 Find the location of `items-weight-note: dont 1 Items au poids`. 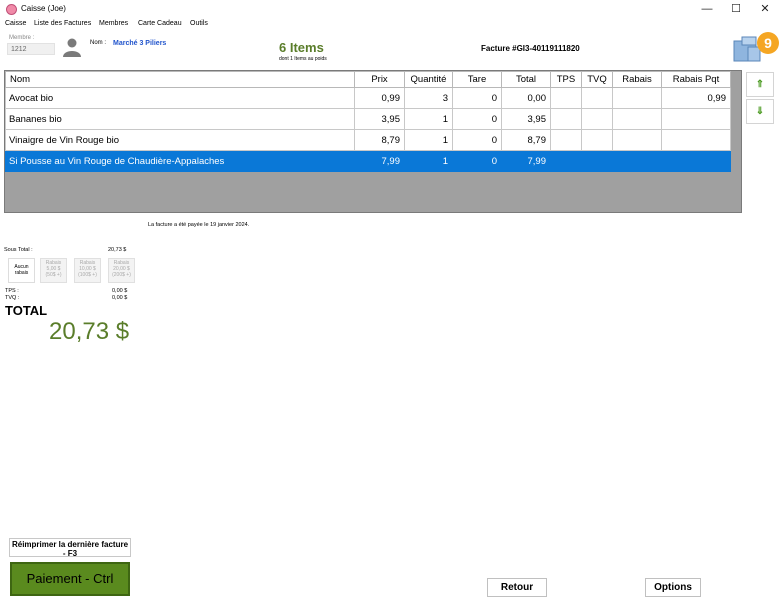

items-weight-note: dont 1 Items au poids is located at coordinates (303, 59).